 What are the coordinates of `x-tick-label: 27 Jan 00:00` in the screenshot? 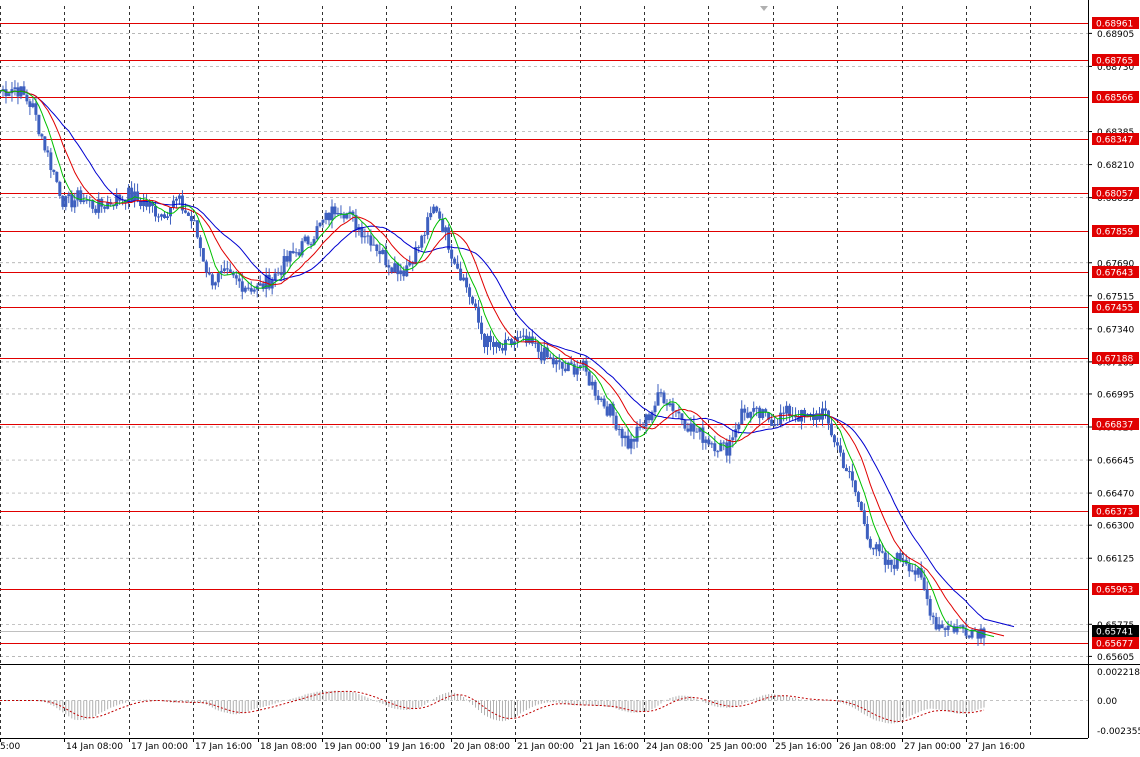 It's located at (932, 747).